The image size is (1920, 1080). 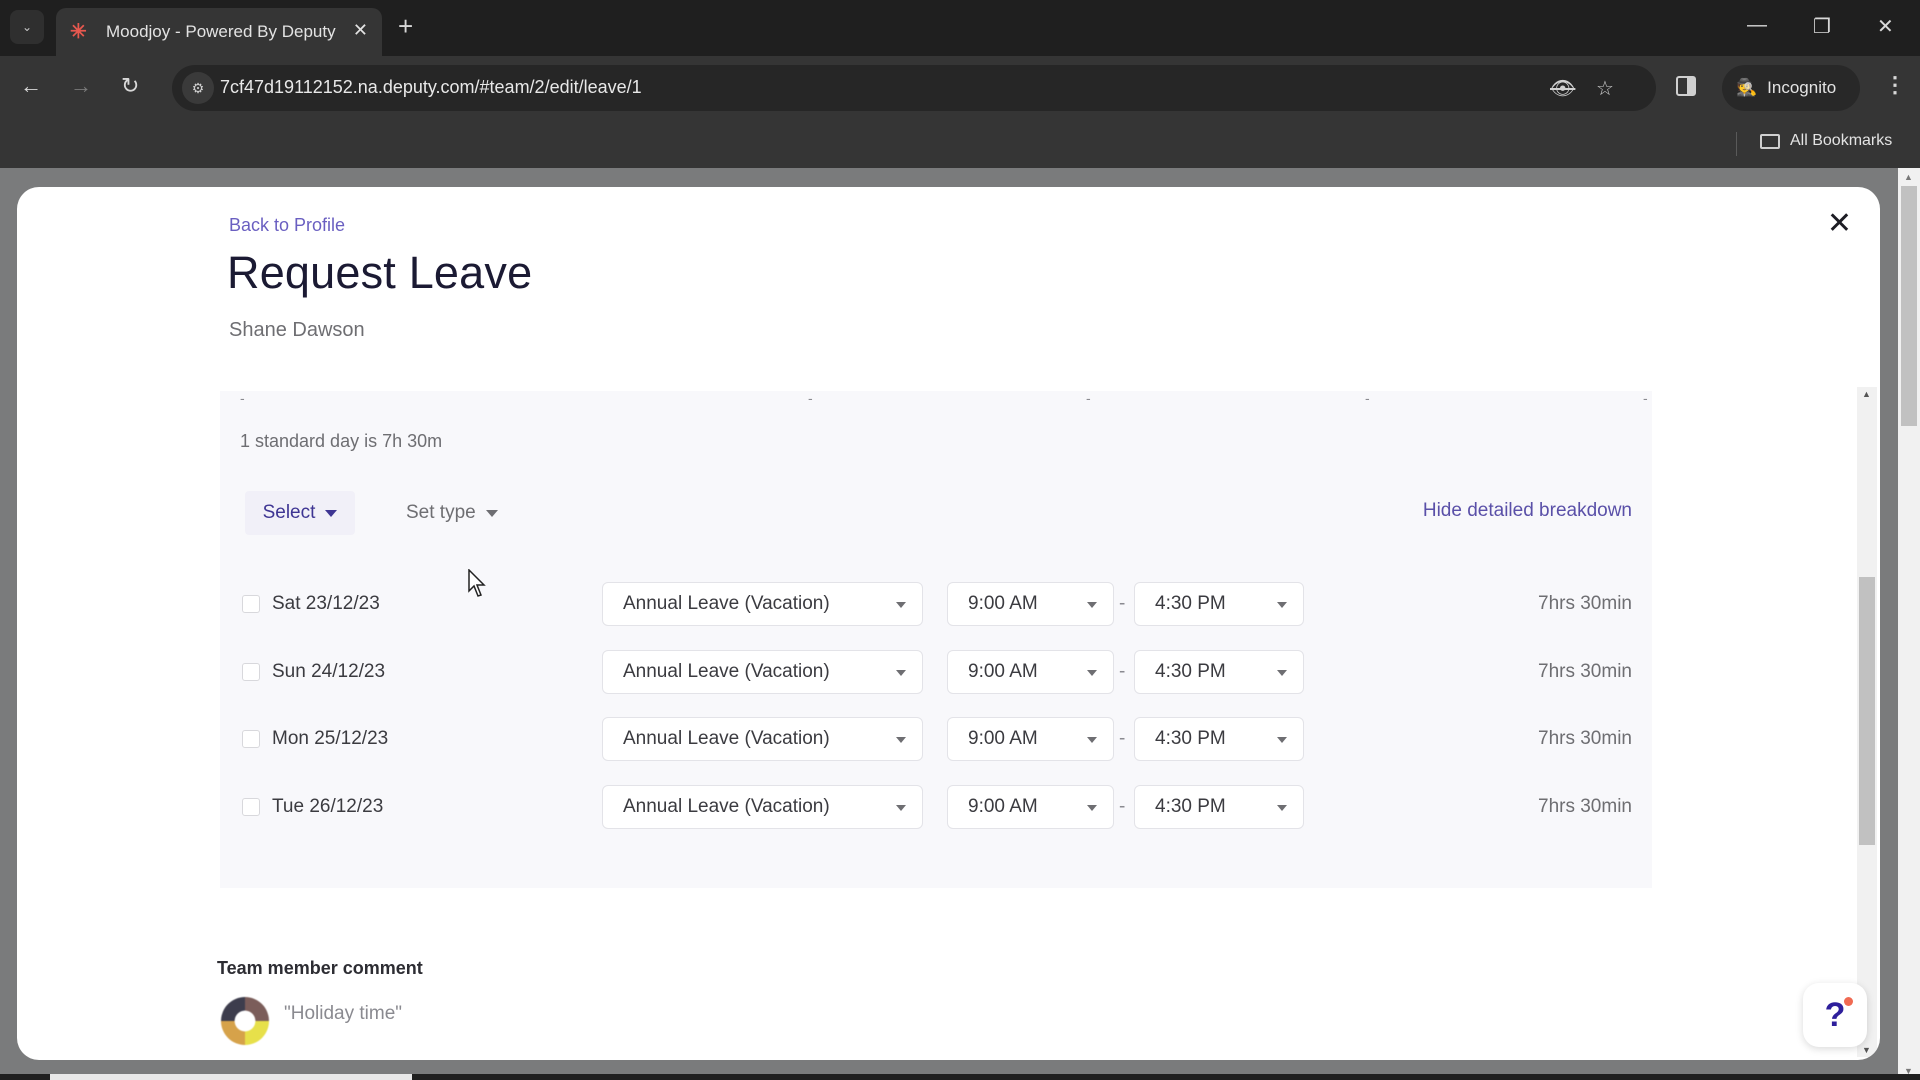 I want to click on question-mark-icon: ?, so click(x=1835, y=1014).